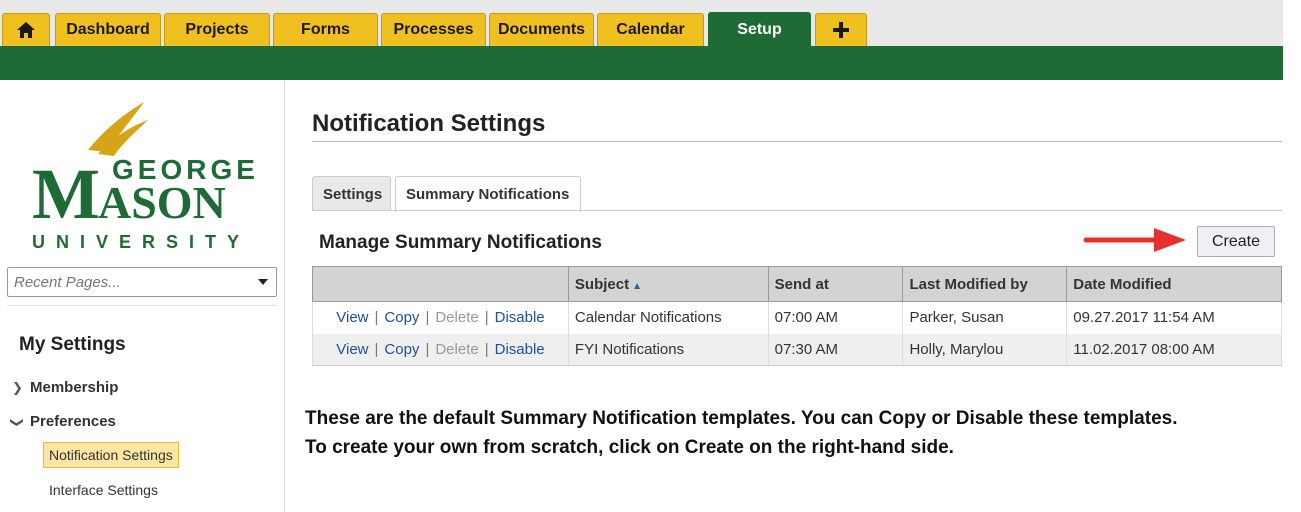 The image size is (1301, 512). Describe the element at coordinates (162, 202) in the screenshot. I see `svg-text: ASON` at that location.